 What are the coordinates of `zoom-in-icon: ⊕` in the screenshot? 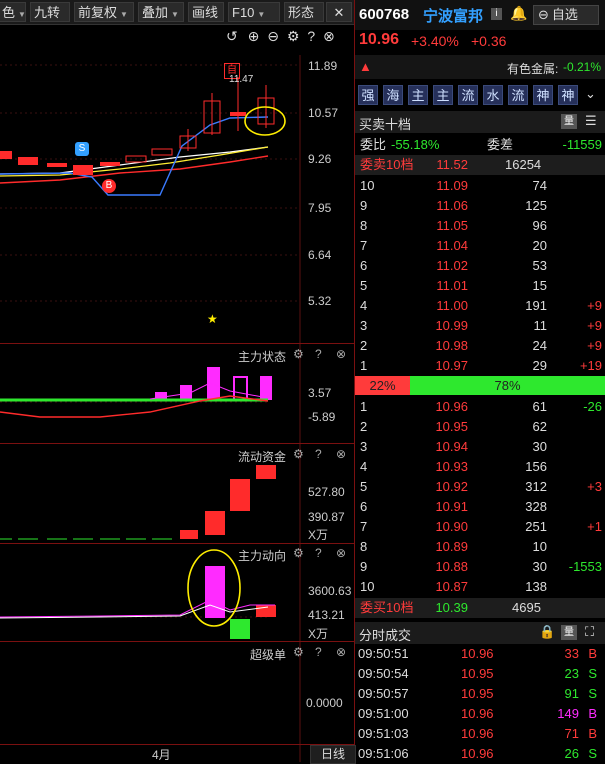 It's located at (254, 36).